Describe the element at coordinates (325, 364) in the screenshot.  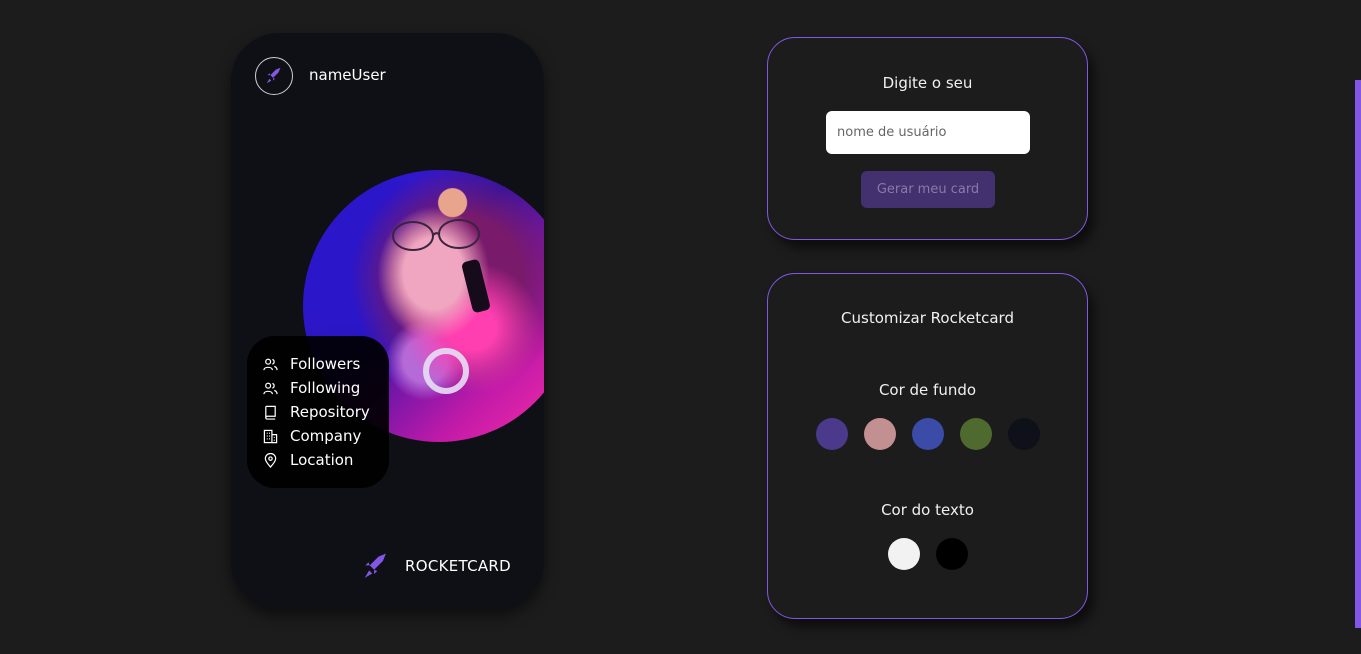
I see `stat-label: Followers` at that location.